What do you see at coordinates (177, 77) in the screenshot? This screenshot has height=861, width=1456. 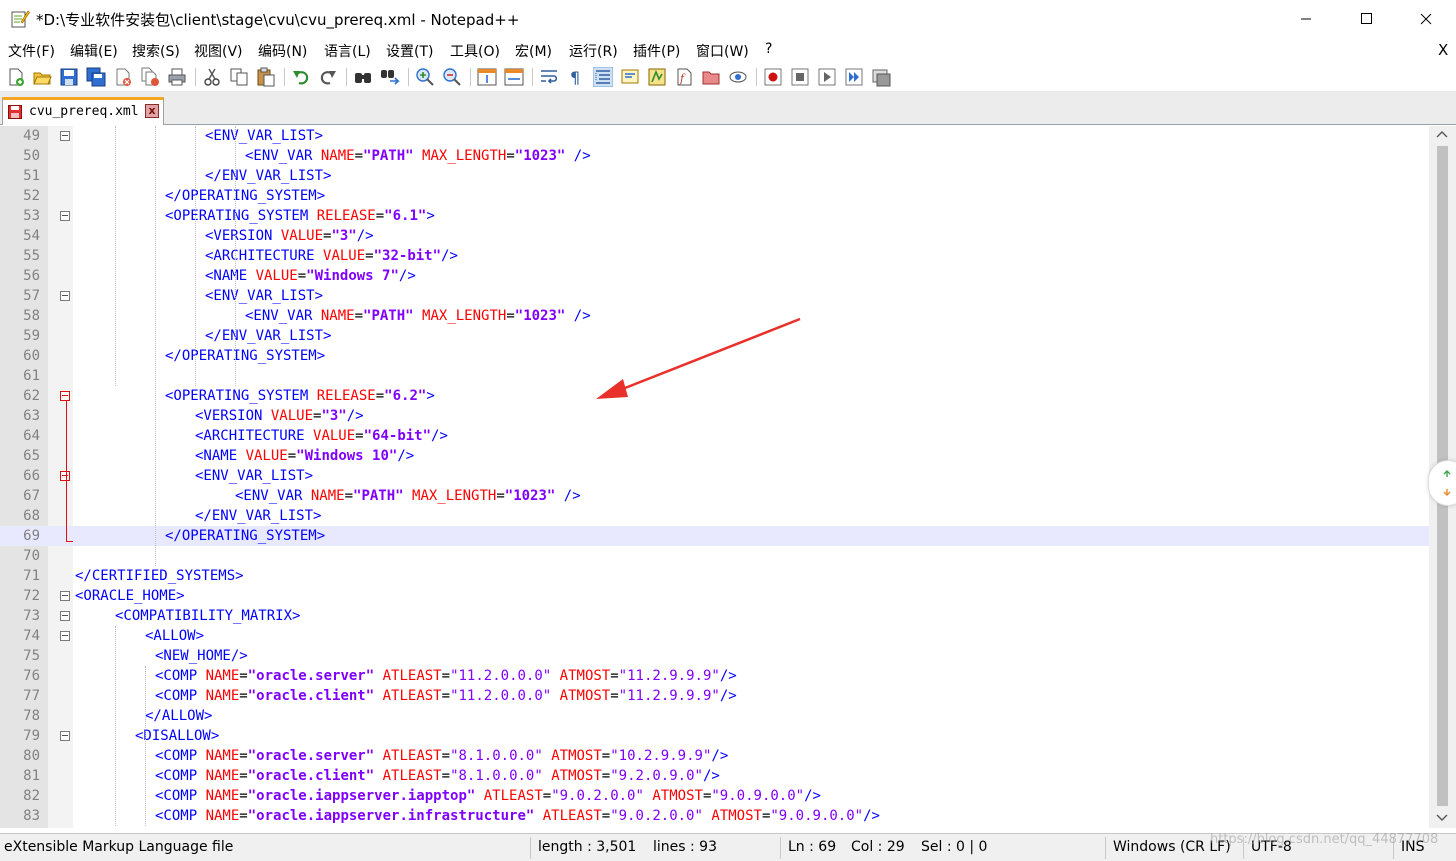 I see `print-icon` at bounding box center [177, 77].